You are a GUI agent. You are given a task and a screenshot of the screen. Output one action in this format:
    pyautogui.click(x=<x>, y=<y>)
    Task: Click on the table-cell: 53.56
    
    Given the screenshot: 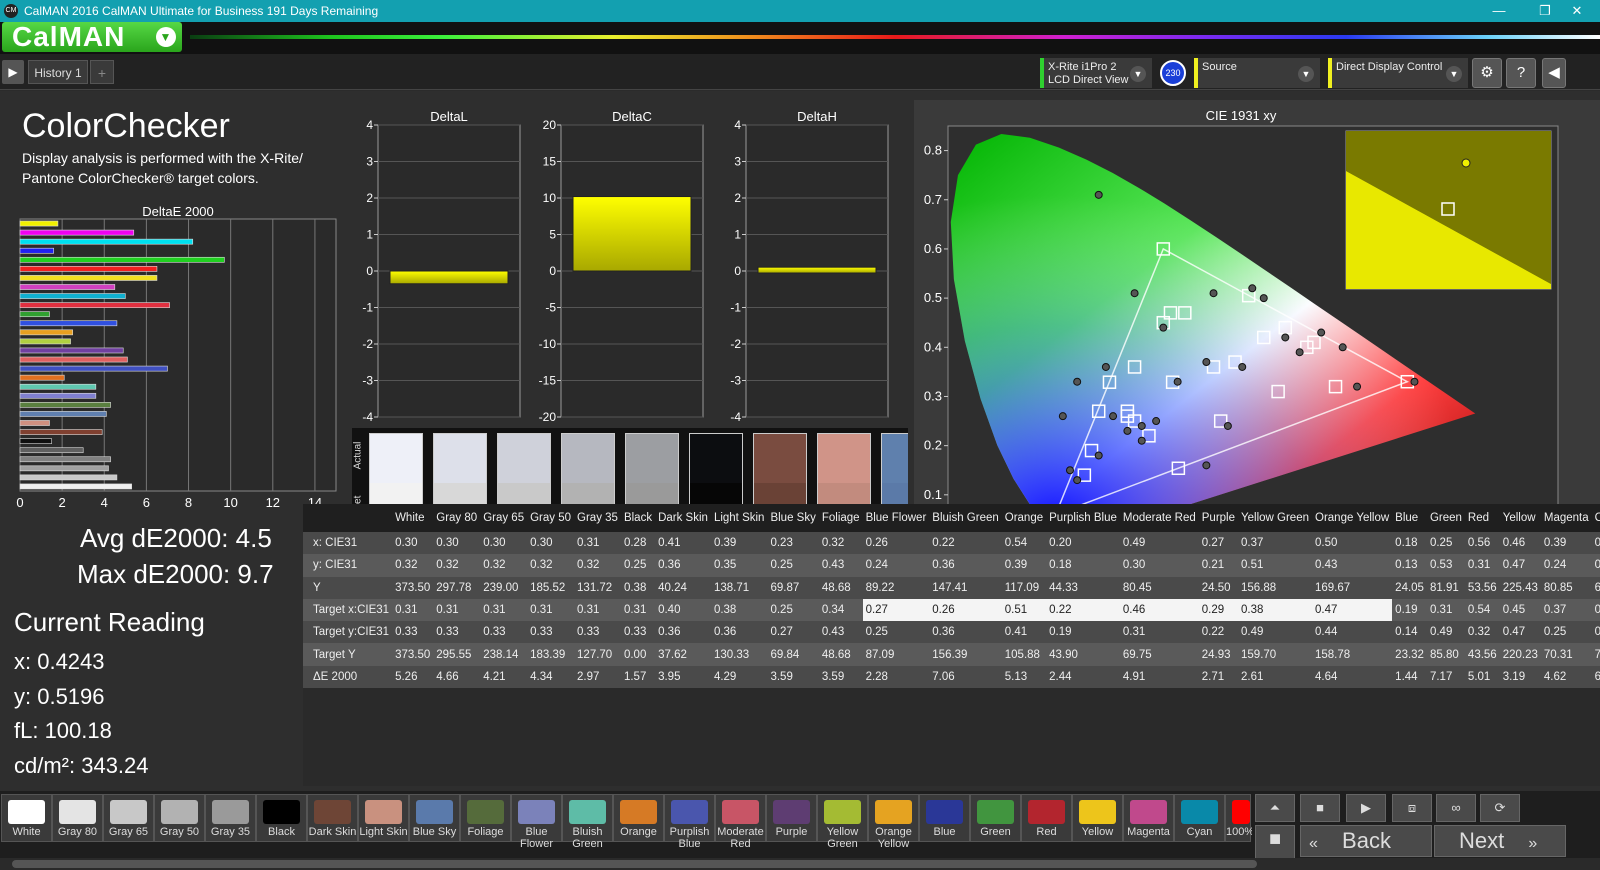 What is the action you would take?
    pyautogui.click(x=1482, y=587)
    